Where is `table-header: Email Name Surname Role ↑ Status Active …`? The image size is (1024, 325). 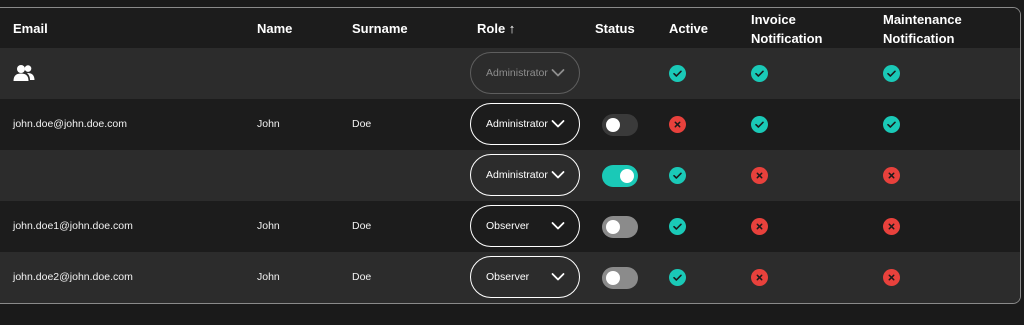
table-header: Email Name Surname Role ↑ Status Active … is located at coordinates (510, 28).